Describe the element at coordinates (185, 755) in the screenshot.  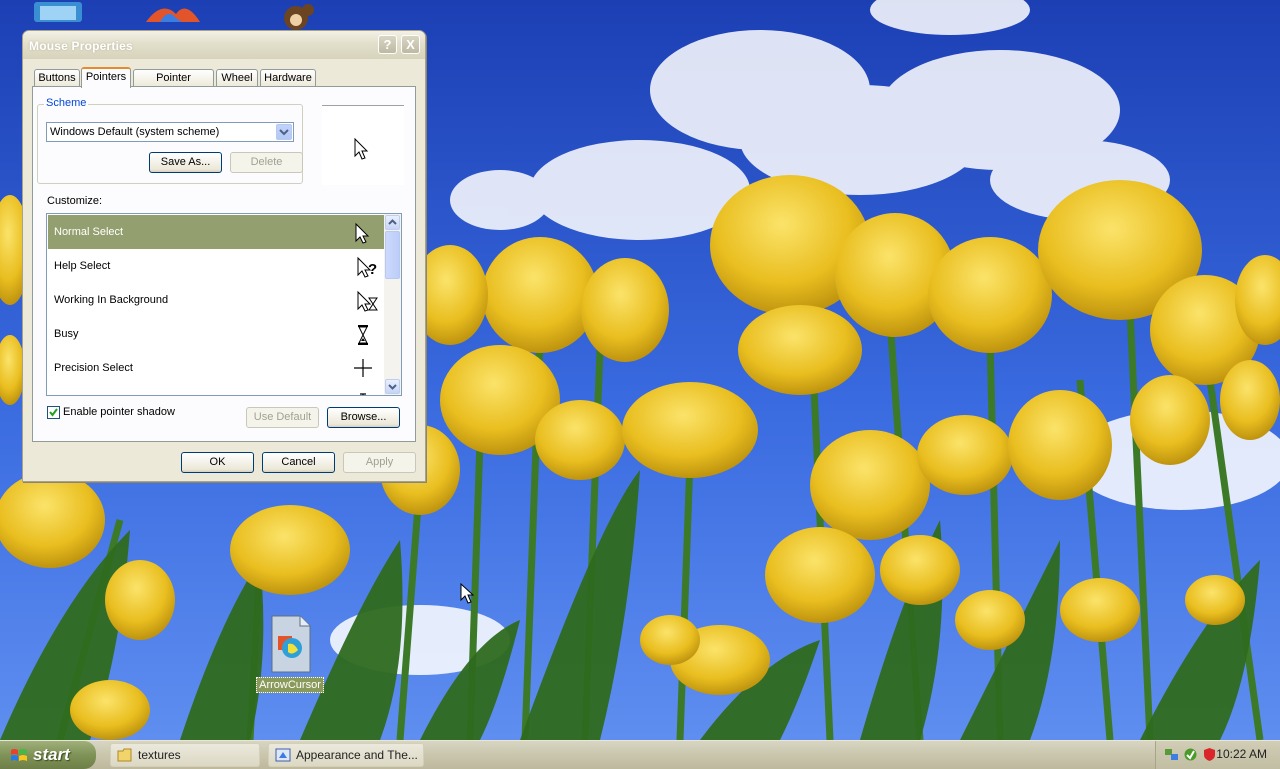
I see `task-button-textures: textures` at that location.